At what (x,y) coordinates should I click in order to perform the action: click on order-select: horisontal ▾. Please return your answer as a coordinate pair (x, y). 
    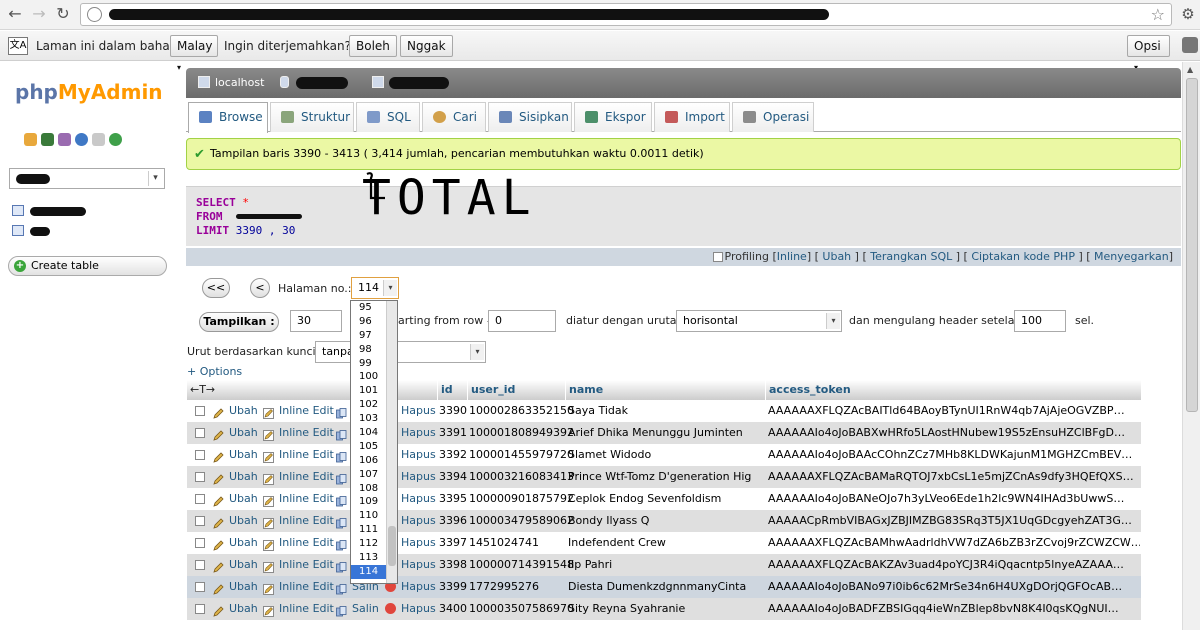
    Looking at the image, I should click on (759, 321).